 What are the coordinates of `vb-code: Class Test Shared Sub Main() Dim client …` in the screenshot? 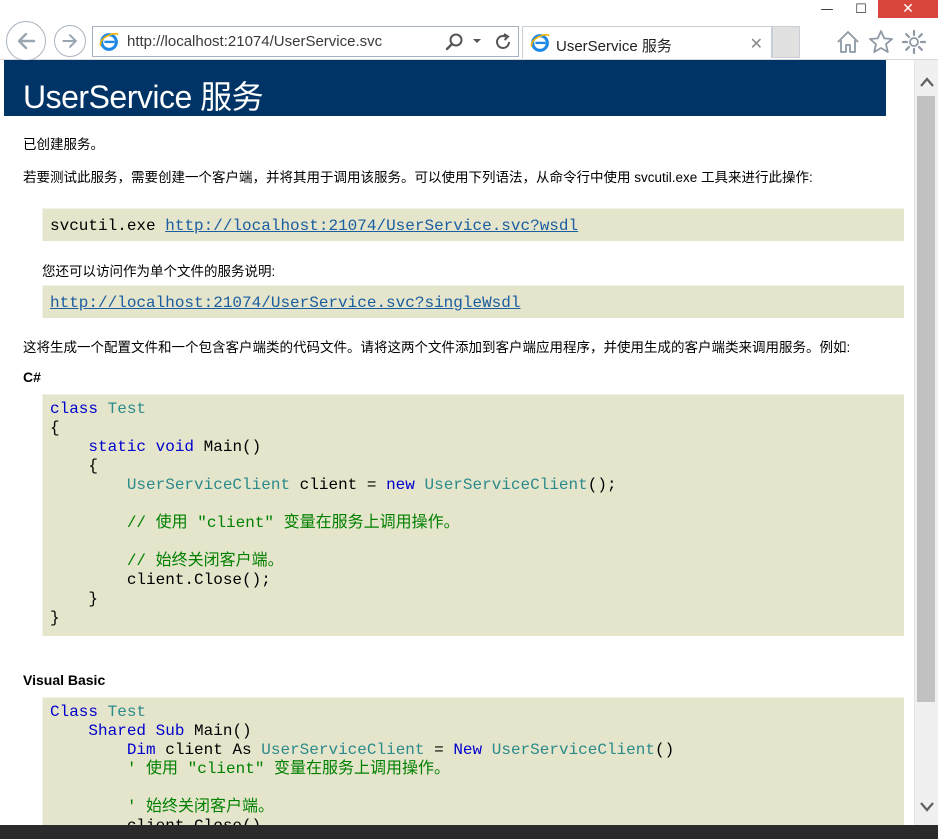 It's located at (473, 761).